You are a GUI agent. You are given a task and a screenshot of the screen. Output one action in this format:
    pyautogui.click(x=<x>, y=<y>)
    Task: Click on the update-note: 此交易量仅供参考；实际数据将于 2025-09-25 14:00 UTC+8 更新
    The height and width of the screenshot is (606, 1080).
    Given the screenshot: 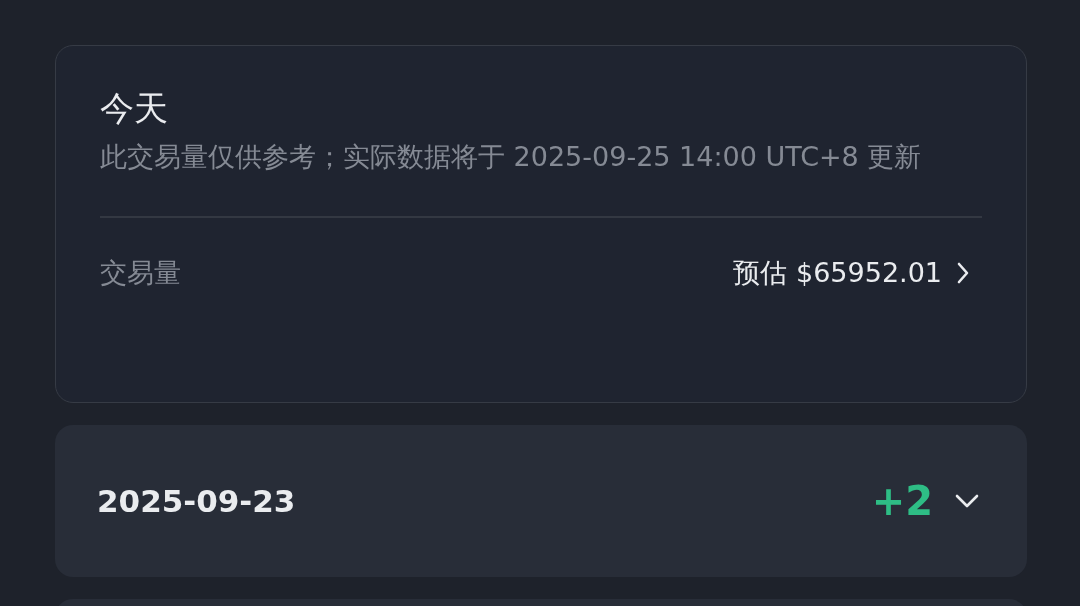 What is the action you would take?
    pyautogui.click(x=511, y=157)
    